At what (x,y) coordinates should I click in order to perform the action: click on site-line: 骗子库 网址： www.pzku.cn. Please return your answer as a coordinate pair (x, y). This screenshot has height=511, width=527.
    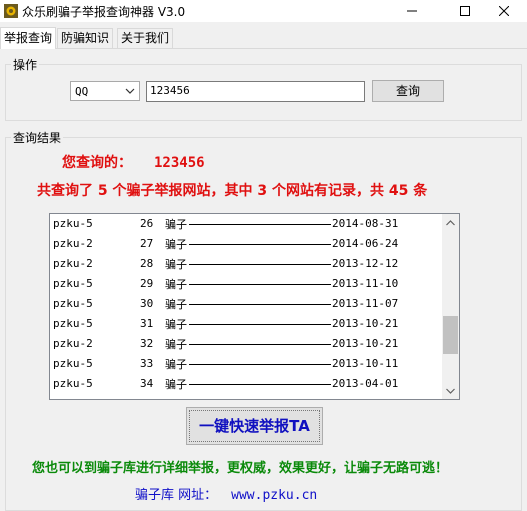
    Looking at the image, I should click on (226, 493).